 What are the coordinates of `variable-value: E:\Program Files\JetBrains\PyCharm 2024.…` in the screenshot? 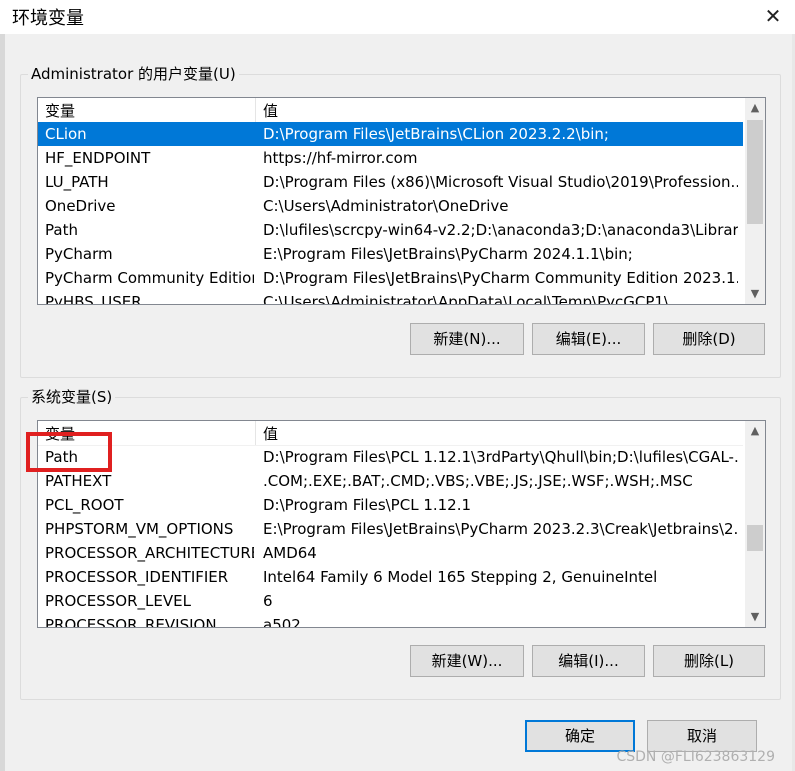 It's located at (448, 254).